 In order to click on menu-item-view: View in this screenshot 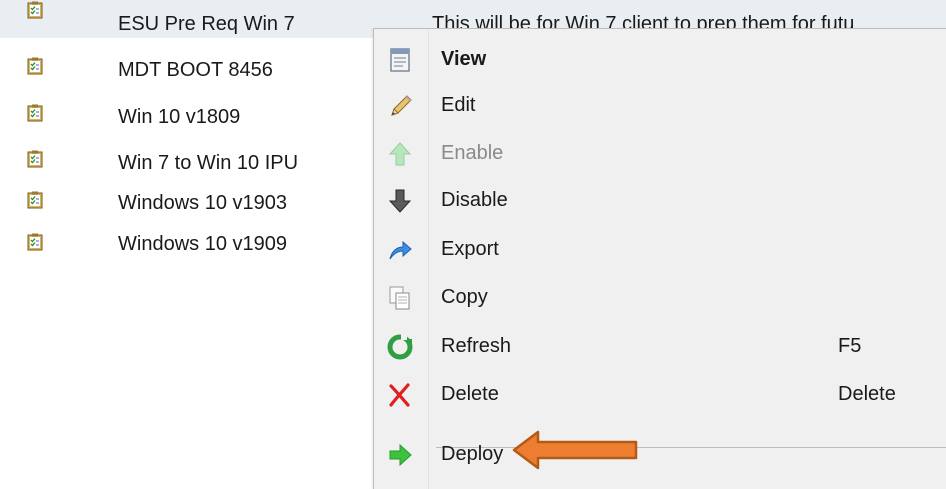, I will do `click(660, 60)`.